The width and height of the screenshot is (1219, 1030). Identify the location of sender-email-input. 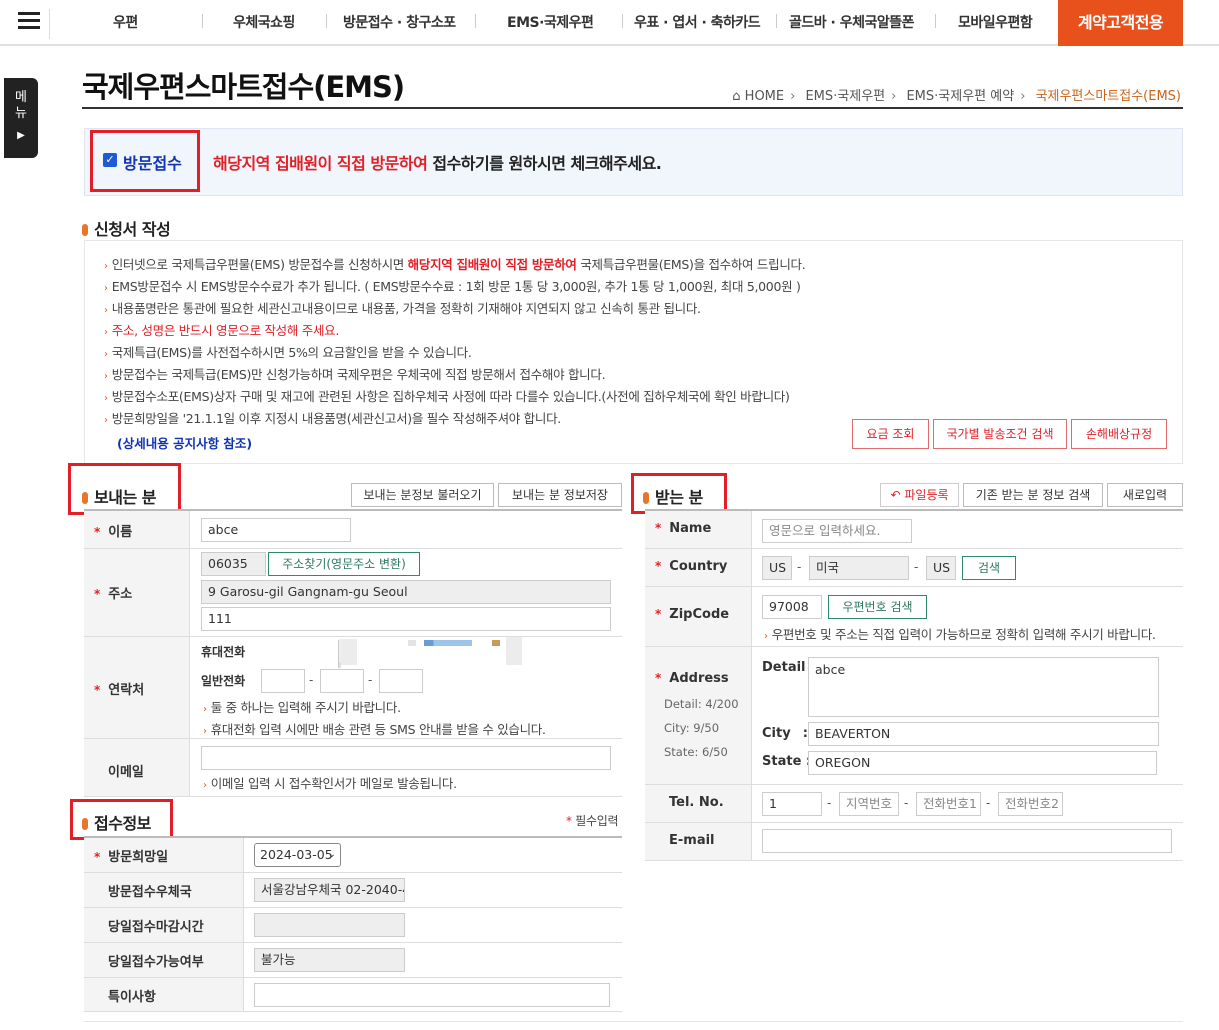
(406, 758).